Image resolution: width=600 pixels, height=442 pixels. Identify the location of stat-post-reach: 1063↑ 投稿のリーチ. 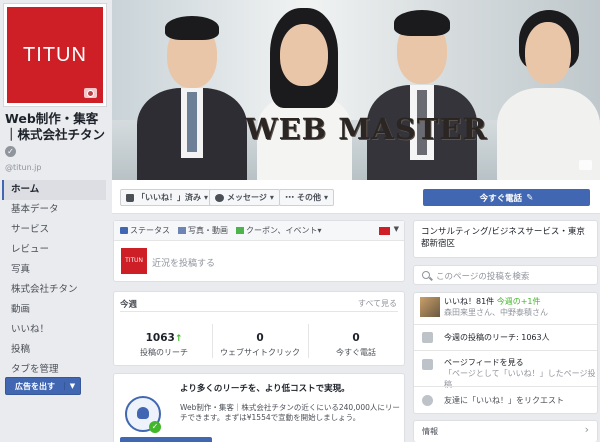
(164, 345).